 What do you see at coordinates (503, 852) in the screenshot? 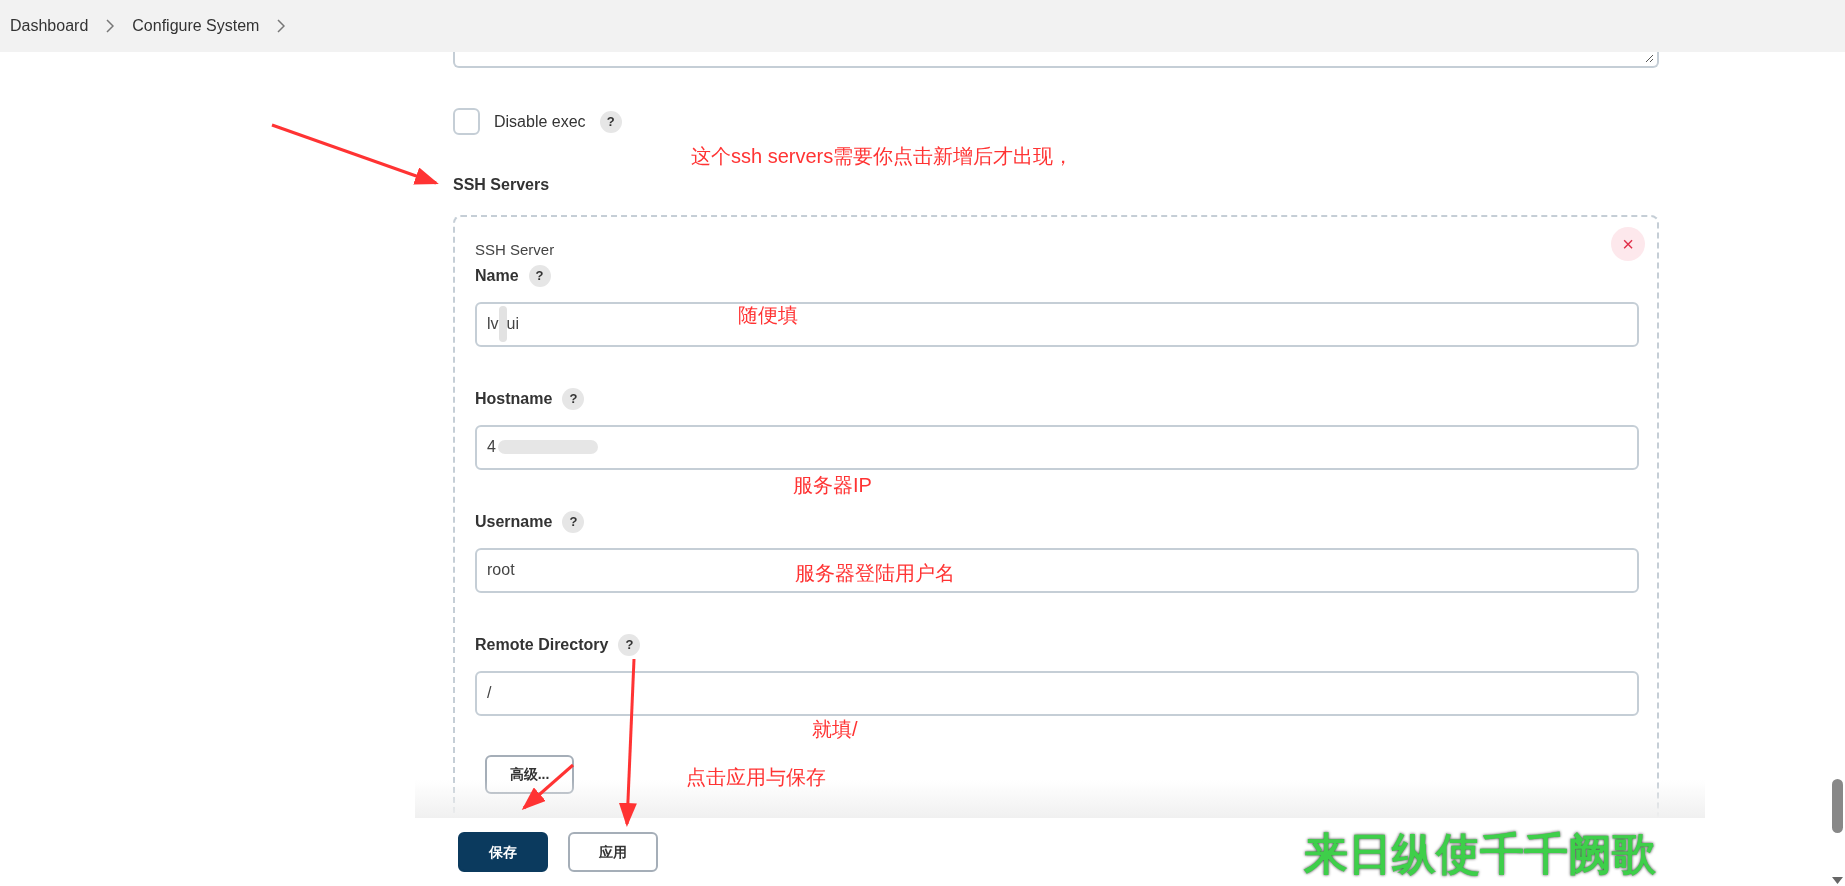
I see `save-button: 保存` at bounding box center [503, 852].